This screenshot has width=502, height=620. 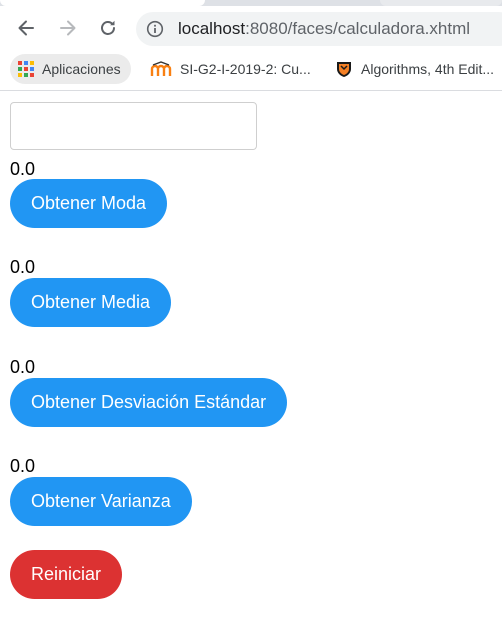 I want to click on url-host: localhost, so click(x=212, y=28).